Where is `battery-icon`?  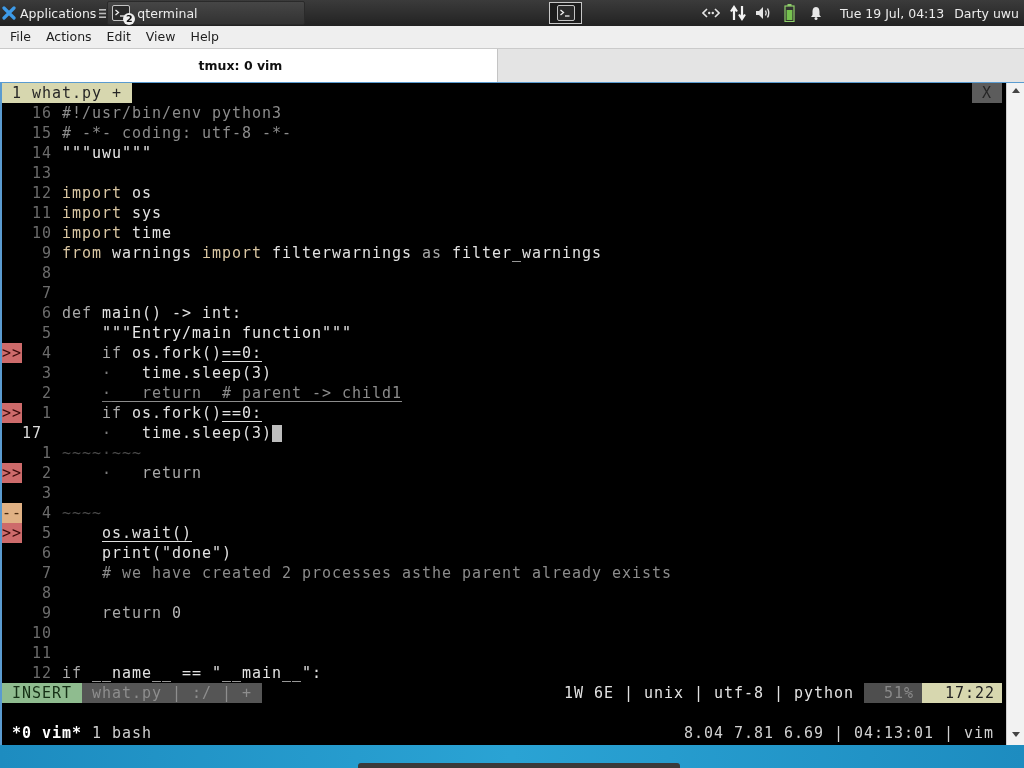 battery-icon is located at coordinates (789, 13).